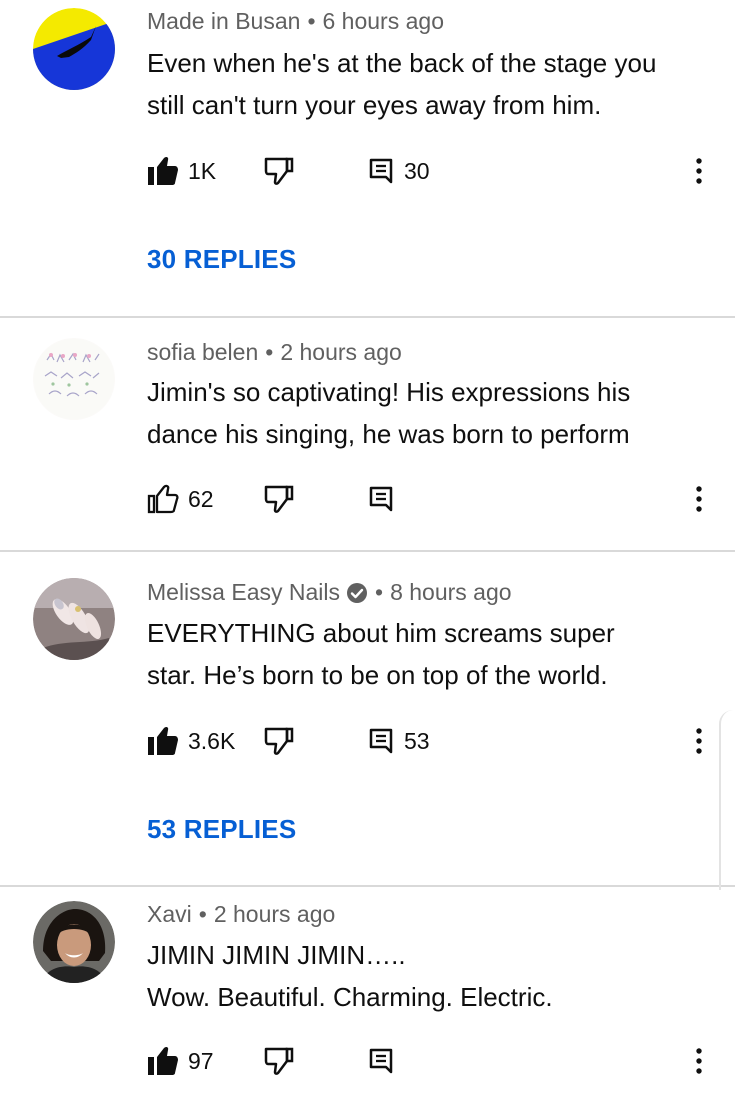  Describe the element at coordinates (202, 352) in the screenshot. I see `author-name: sofia belen` at that location.